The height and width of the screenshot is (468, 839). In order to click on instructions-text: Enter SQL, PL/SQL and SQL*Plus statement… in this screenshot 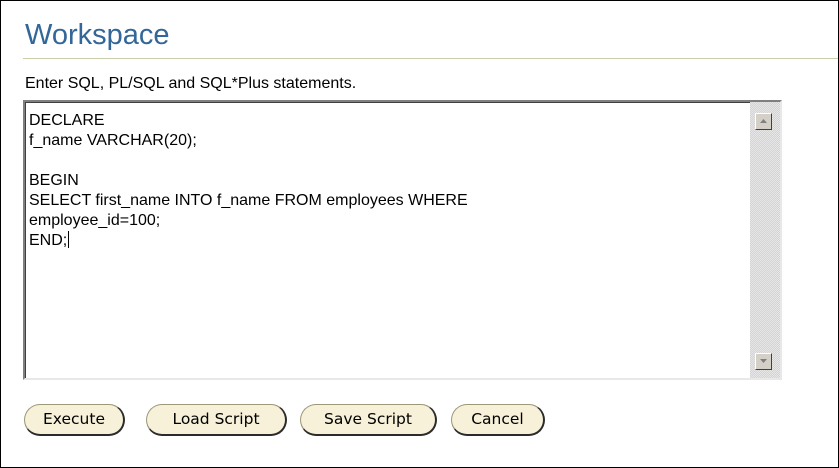, I will do `click(191, 83)`.